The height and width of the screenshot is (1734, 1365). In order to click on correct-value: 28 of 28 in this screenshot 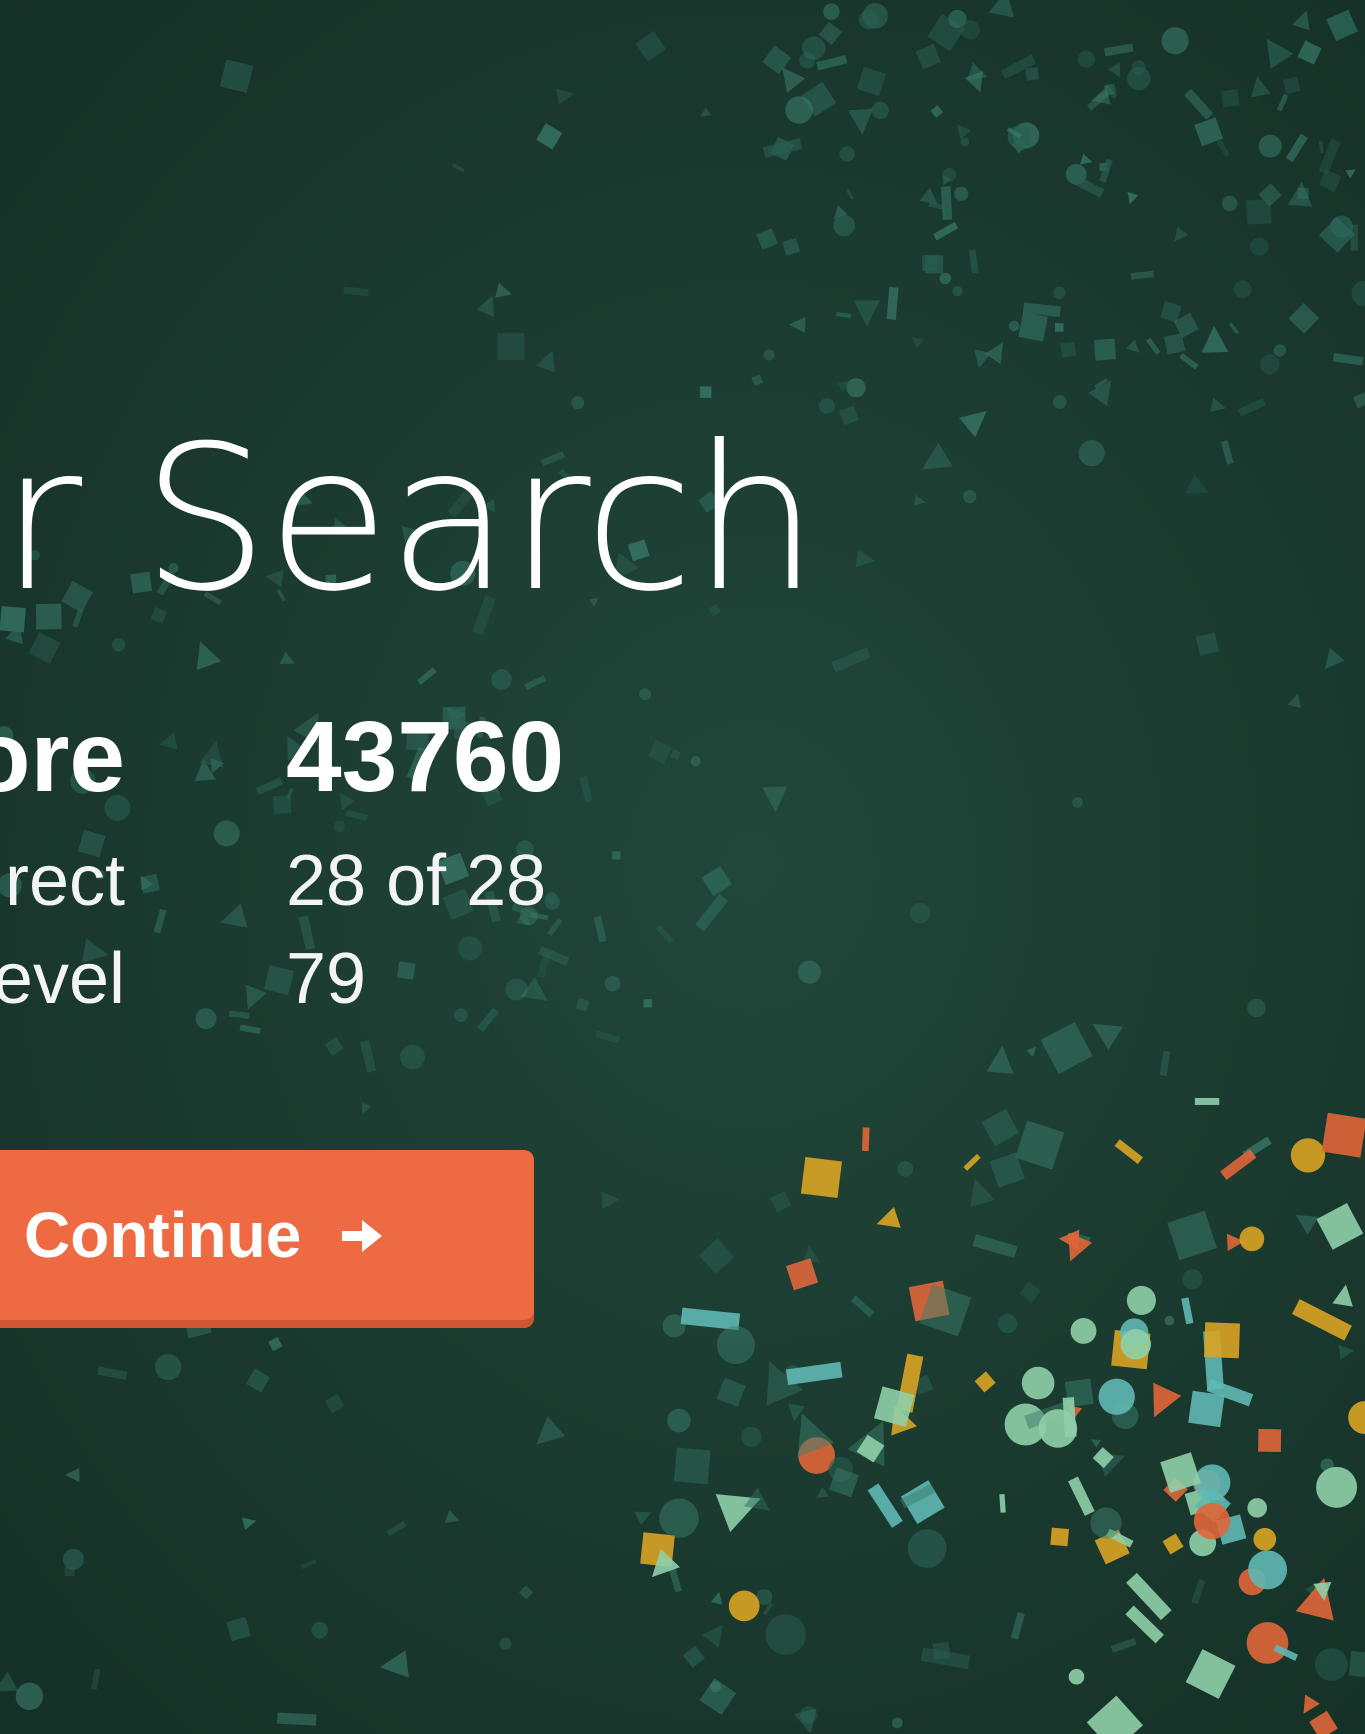, I will do `click(416, 881)`.